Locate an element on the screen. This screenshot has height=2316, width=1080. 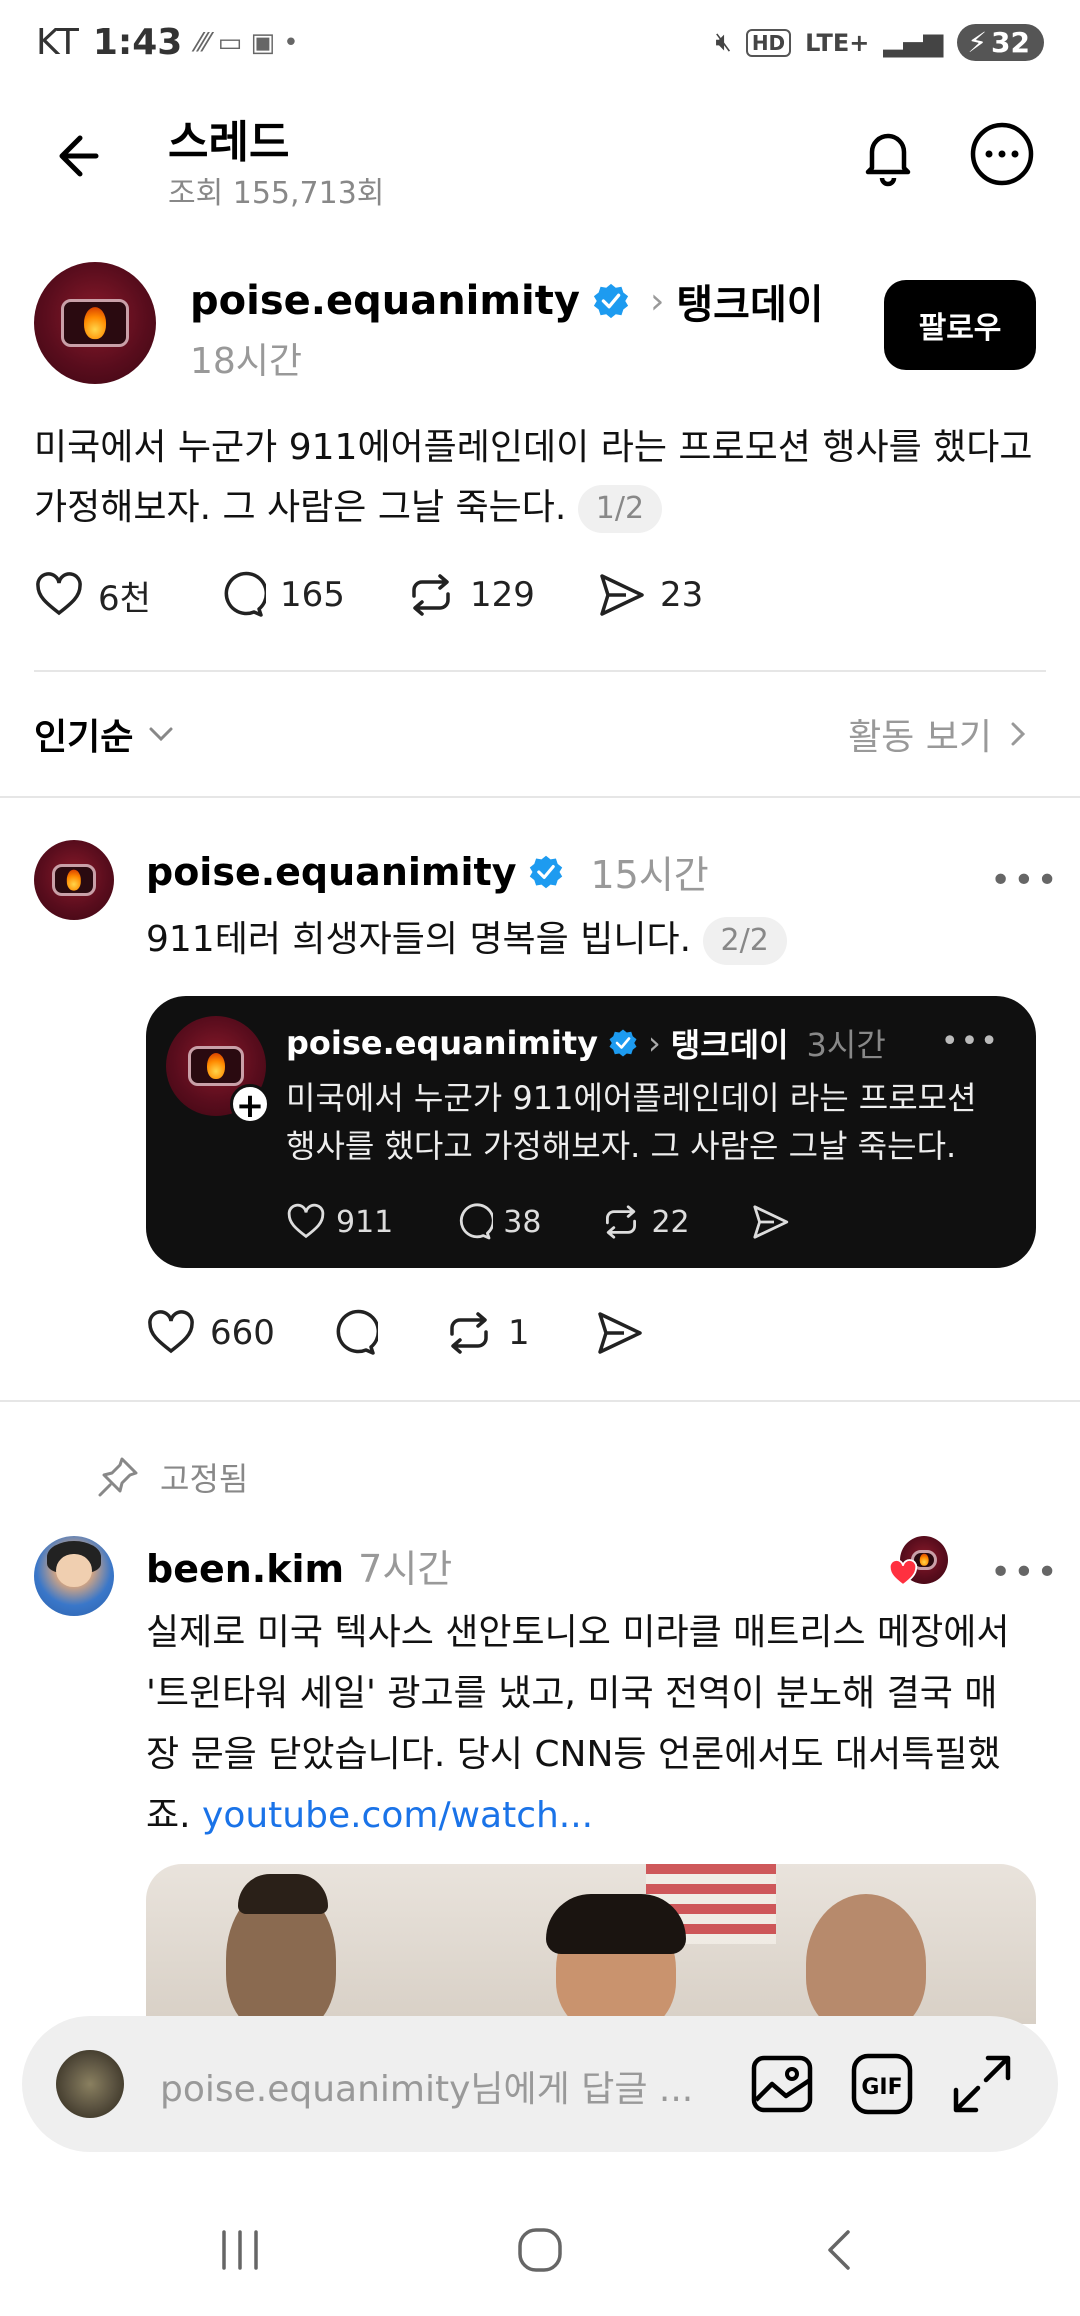
post-time: 15시간 is located at coordinates (649, 875).